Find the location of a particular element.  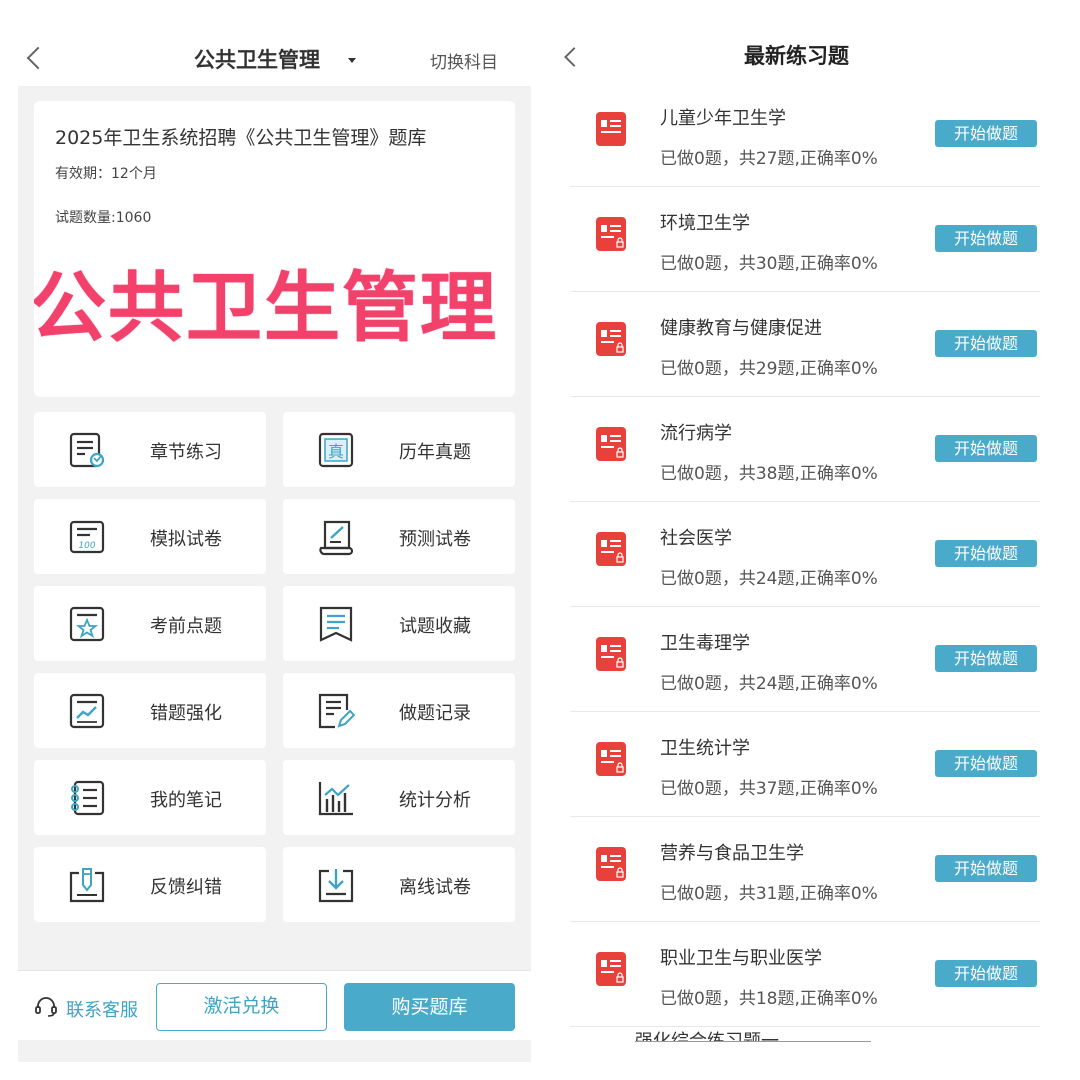

menu-item-chapter-practice: 章节练习 is located at coordinates (150, 449).